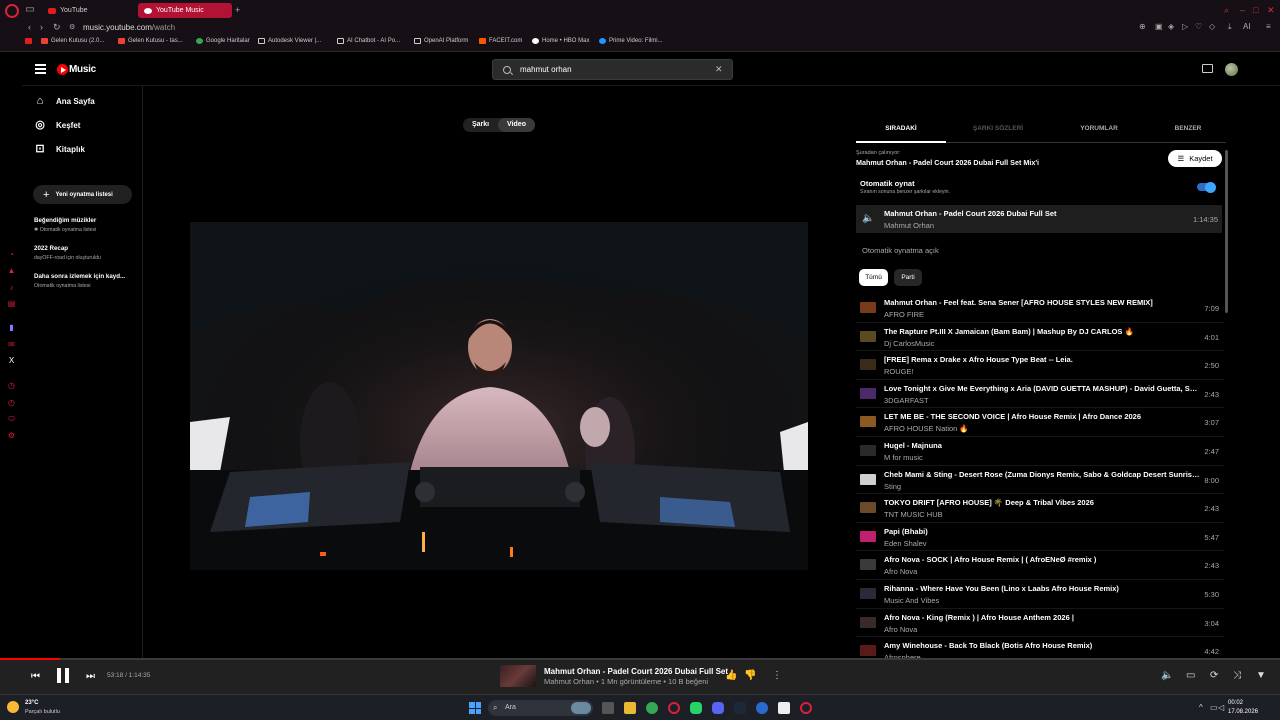  What do you see at coordinates (35, 676) in the screenshot?
I see `previous-button: ⏮` at bounding box center [35, 676].